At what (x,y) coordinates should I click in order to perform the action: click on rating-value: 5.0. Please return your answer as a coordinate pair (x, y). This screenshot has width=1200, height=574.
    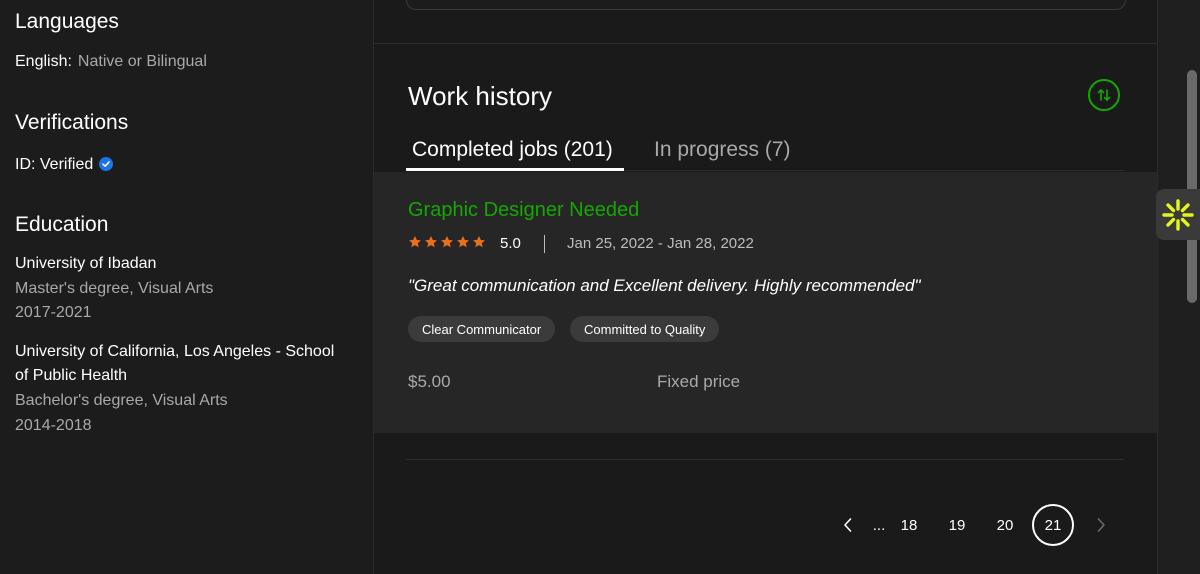
    Looking at the image, I should click on (510, 243).